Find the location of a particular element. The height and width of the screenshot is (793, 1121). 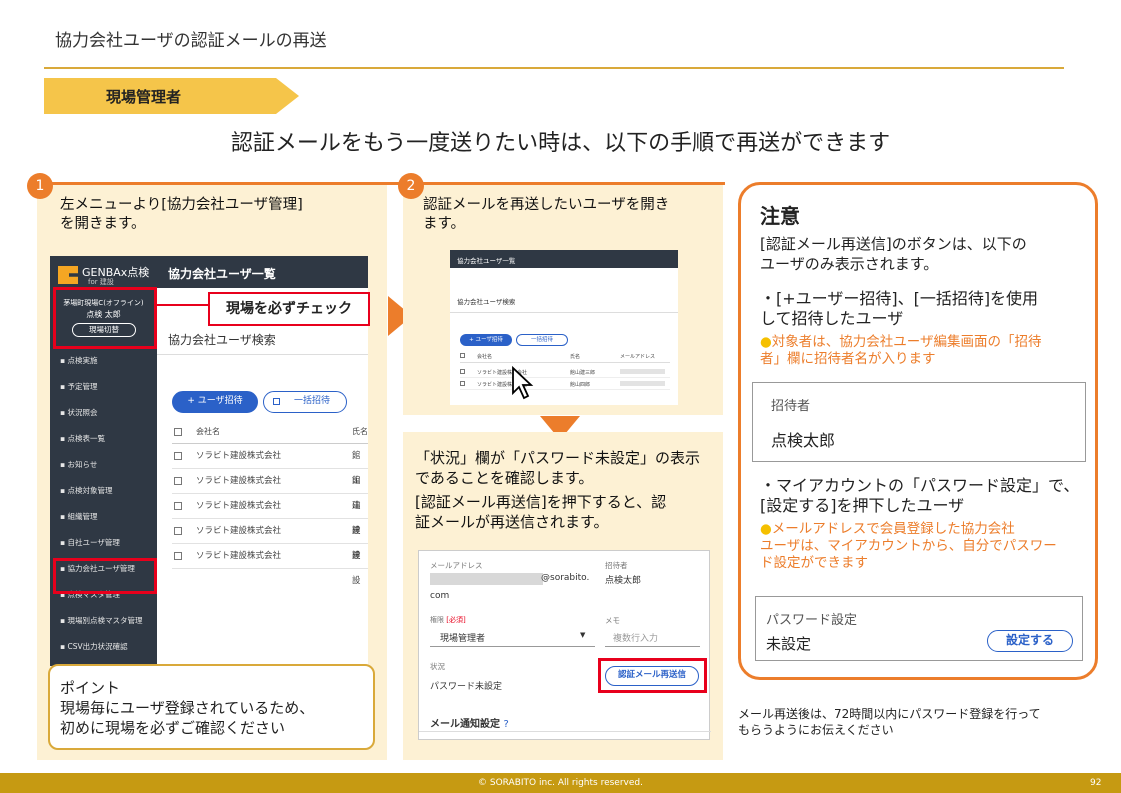

search-divider is located at coordinates (262, 354).